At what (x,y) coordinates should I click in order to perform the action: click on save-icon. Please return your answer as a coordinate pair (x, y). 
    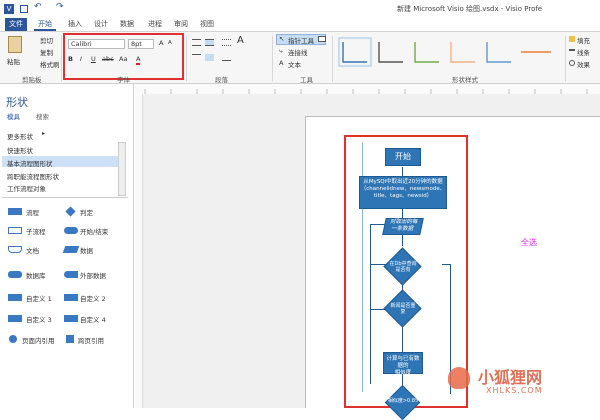
    Looking at the image, I should click on (24, 9).